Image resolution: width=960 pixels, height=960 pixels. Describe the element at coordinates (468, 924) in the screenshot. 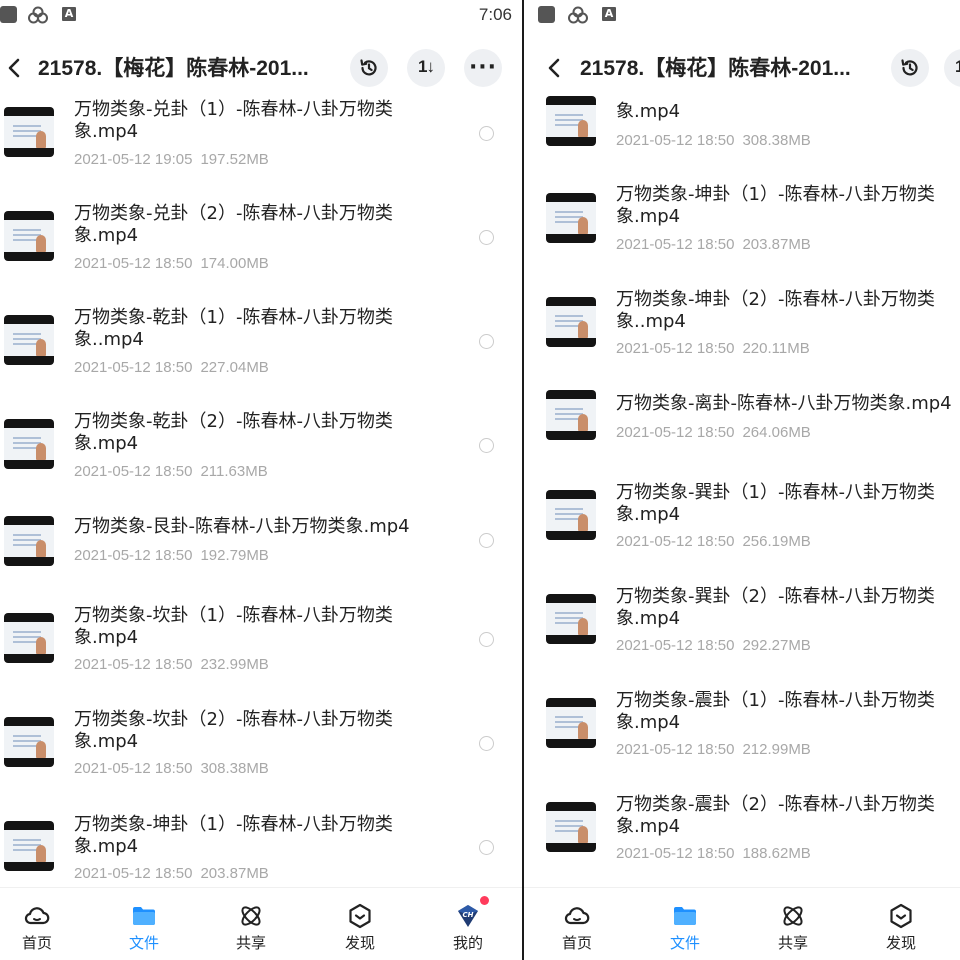

I see `nav-profile-badge: CH 我的` at that location.